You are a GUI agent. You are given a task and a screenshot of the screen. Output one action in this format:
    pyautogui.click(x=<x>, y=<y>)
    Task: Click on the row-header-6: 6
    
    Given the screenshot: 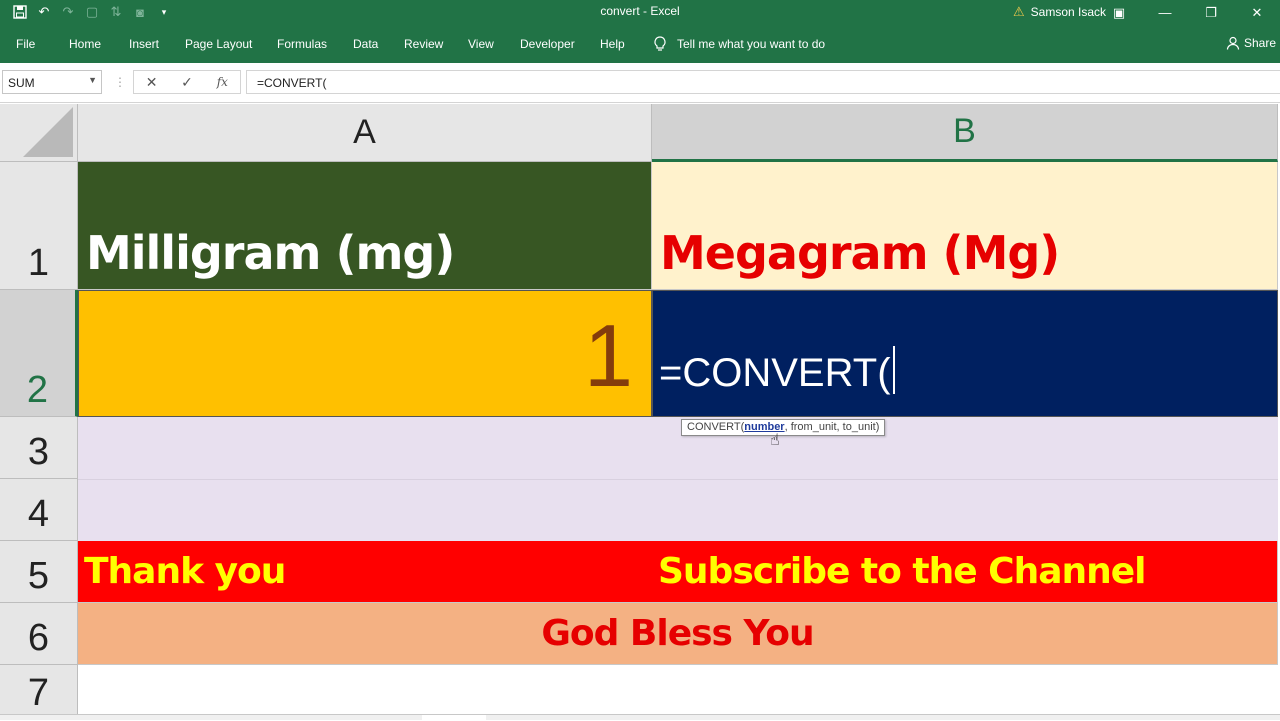 What is the action you would take?
    pyautogui.click(x=39, y=634)
    